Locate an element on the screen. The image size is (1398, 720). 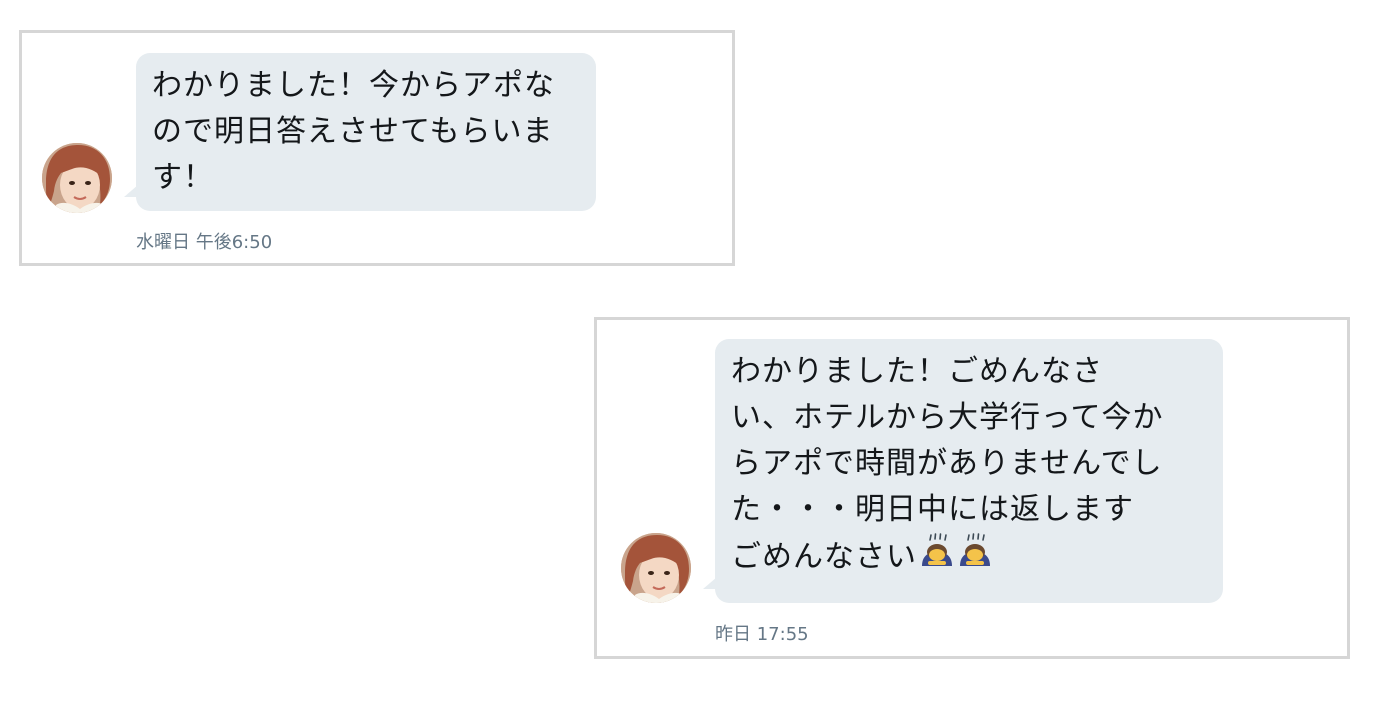
message-text-line: わかりました！今からアポな is located at coordinates (353, 85).